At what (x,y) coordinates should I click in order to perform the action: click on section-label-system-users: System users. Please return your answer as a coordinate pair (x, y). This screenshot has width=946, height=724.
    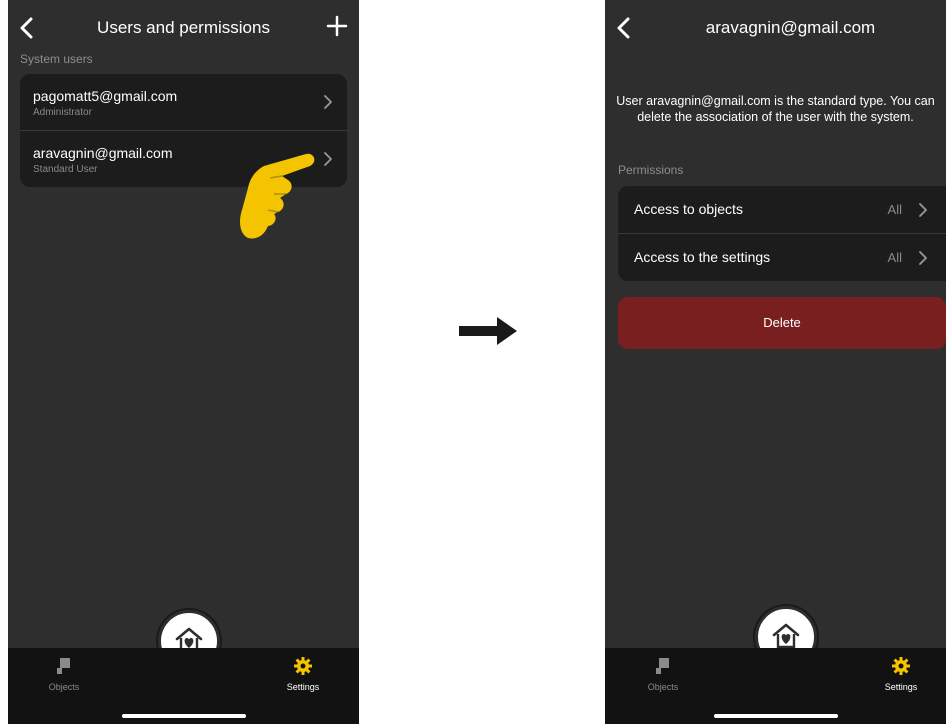
    Looking at the image, I should click on (56, 59).